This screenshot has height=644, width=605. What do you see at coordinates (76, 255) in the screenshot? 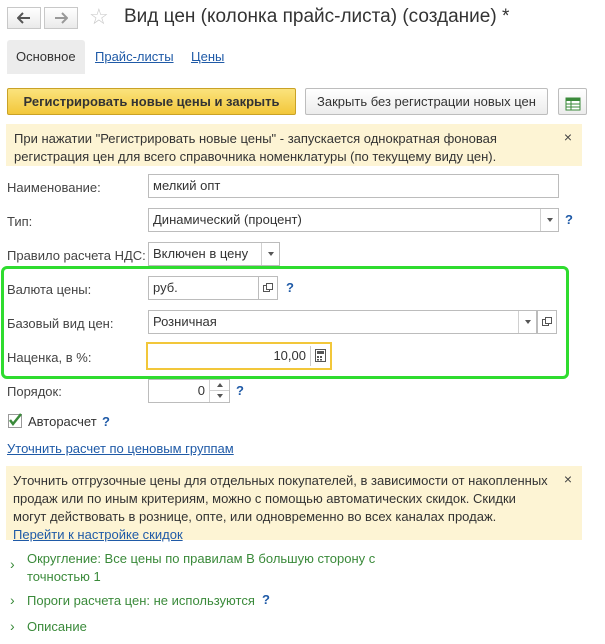
I see `vat-rule-label: Правило расчета НДС:` at bounding box center [76, 255].